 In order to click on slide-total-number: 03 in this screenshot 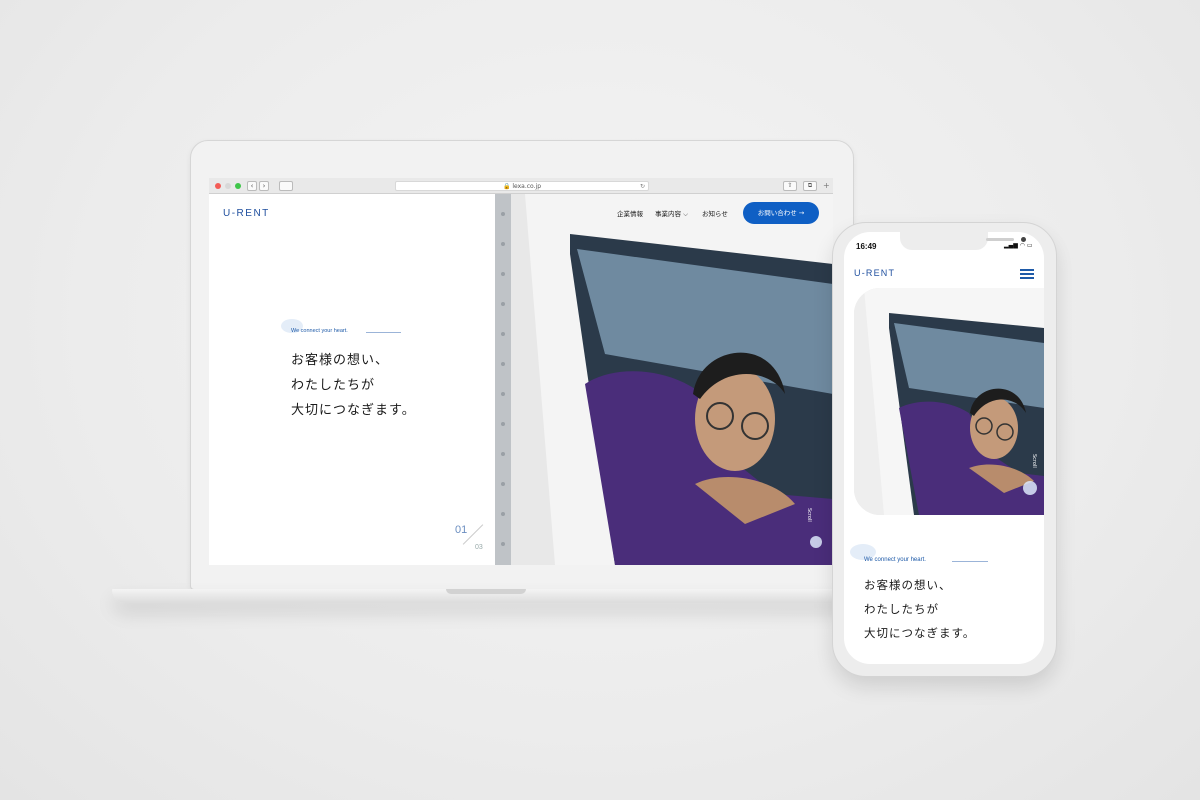, I will do `click(479, 547)`.